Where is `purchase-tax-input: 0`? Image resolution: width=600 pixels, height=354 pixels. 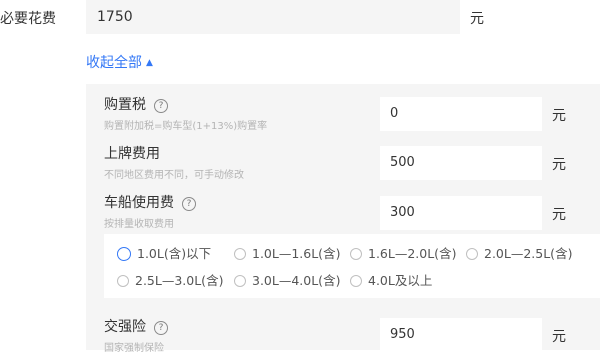 purchase-tax-input: 0 is located at coordinates (461, 114).